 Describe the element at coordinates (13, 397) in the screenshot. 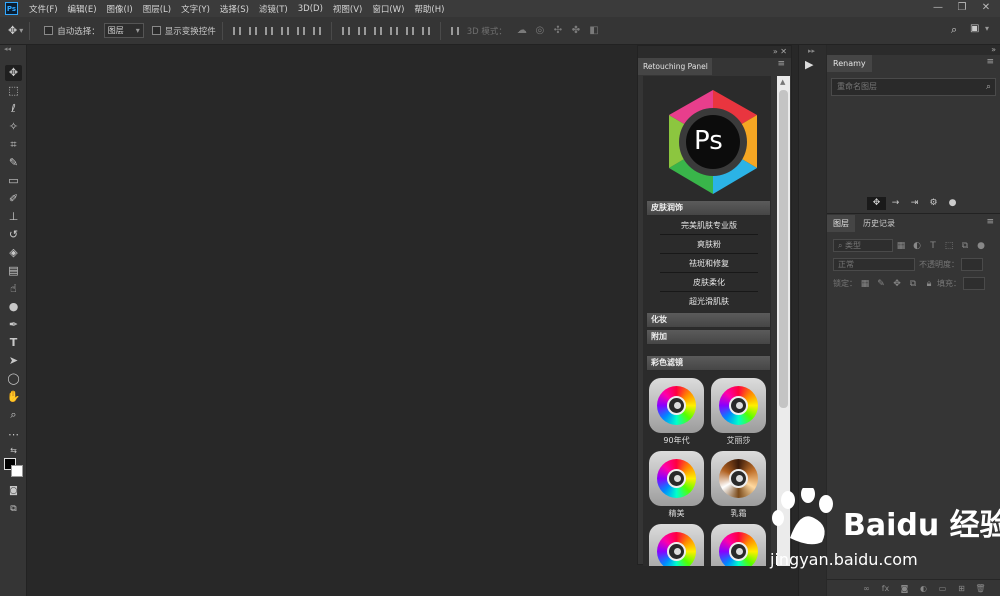

I see `hand-tool-icon: ✋` at that location.